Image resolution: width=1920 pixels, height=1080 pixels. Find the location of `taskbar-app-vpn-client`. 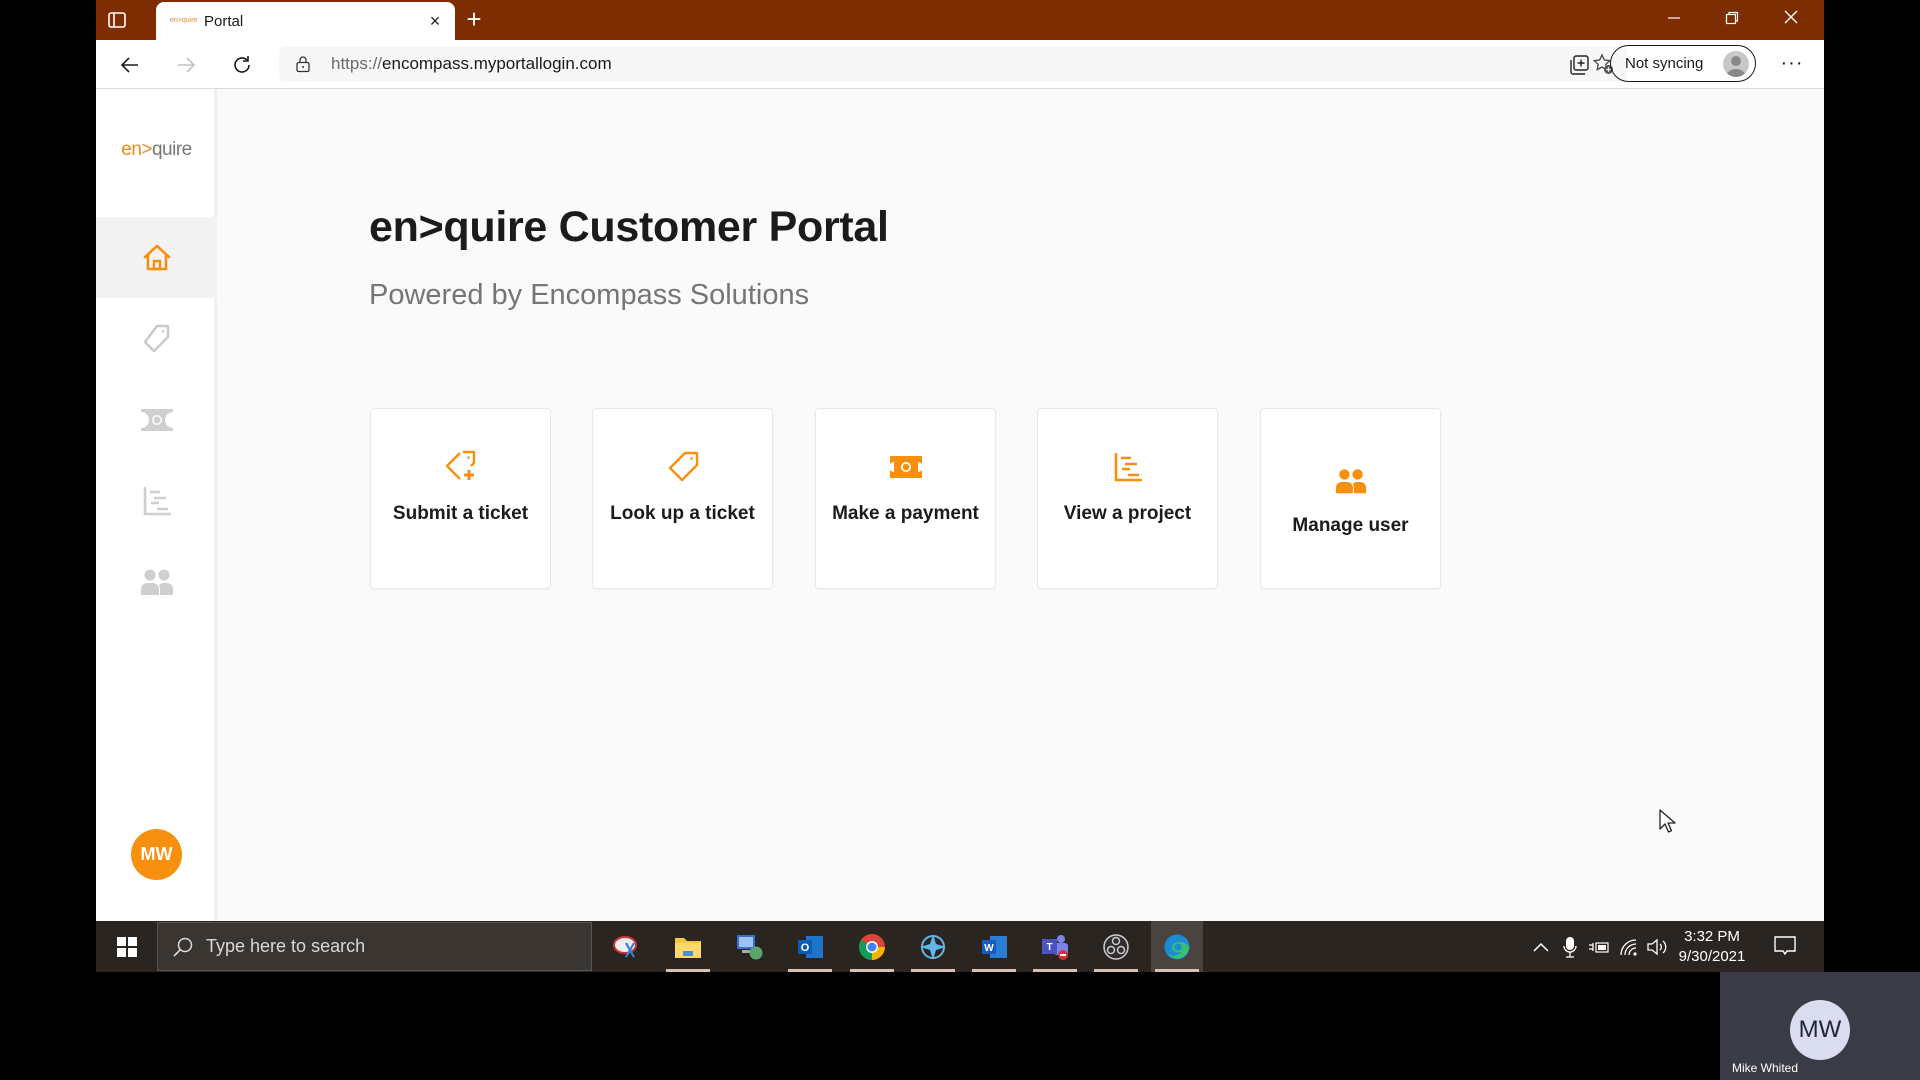

taskbar-app-vpn-client is located at coordinates (933, 946).